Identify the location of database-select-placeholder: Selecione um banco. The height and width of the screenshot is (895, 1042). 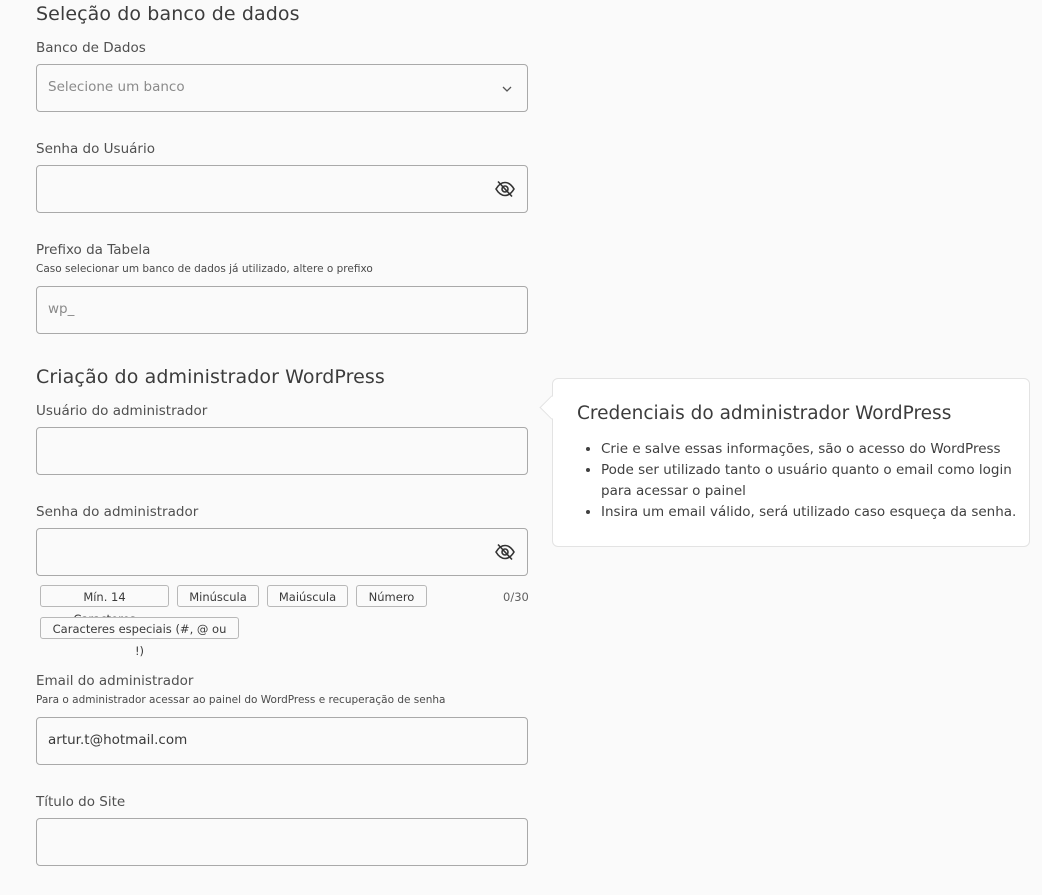
(116, 87).